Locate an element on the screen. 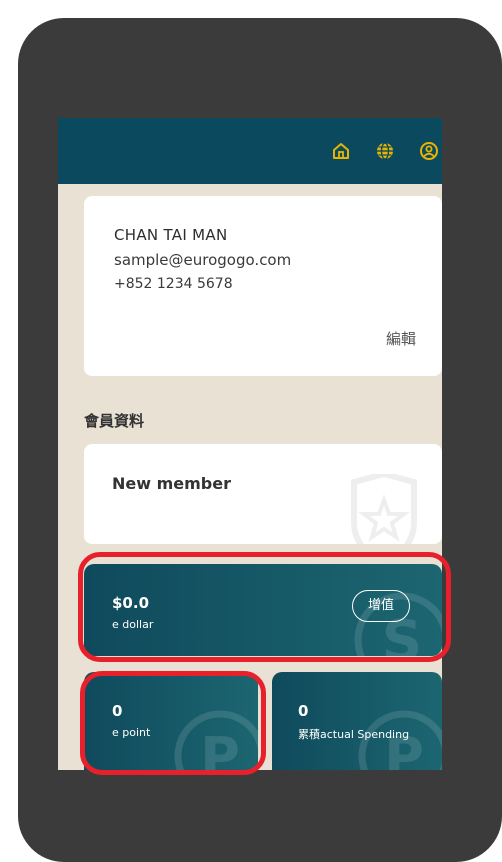 The width and height of the screenshot is (502, 862). membership-tier-card: New member is located at coordinates (263, 494).